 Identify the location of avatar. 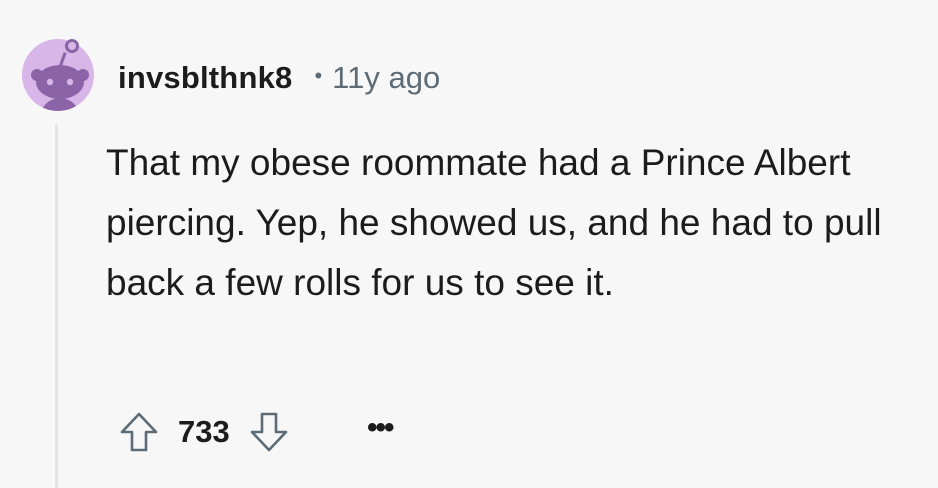
(58, 75).